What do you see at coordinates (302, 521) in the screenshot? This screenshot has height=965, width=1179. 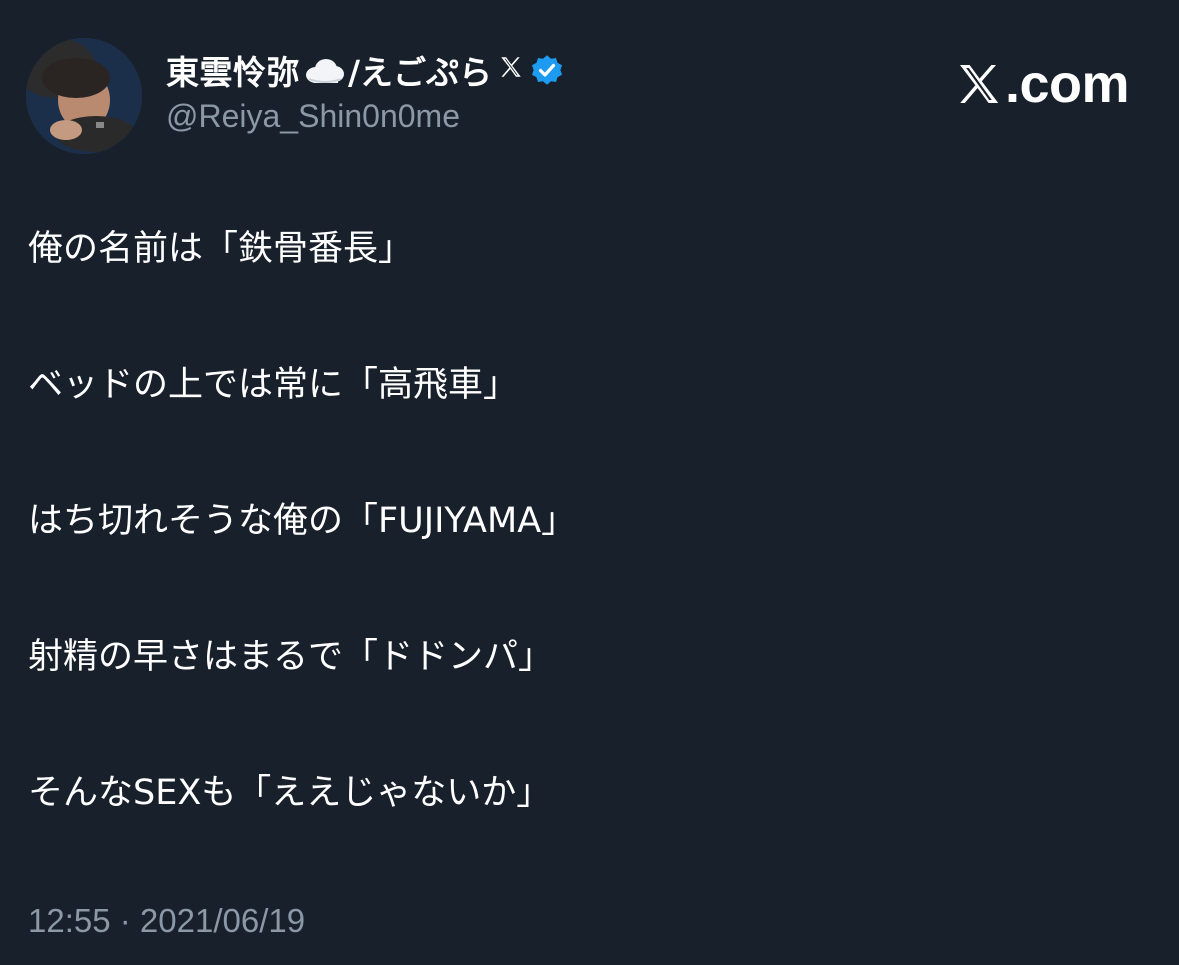 I see `tweet-line: はち切れそうな俺の「FUJIYAMA」` at bounding box center [302, 521].